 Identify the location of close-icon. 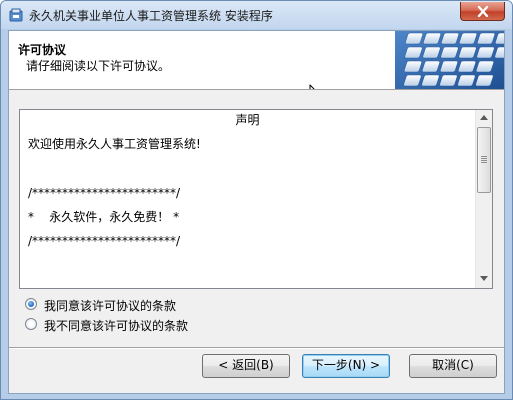
(483, 11).